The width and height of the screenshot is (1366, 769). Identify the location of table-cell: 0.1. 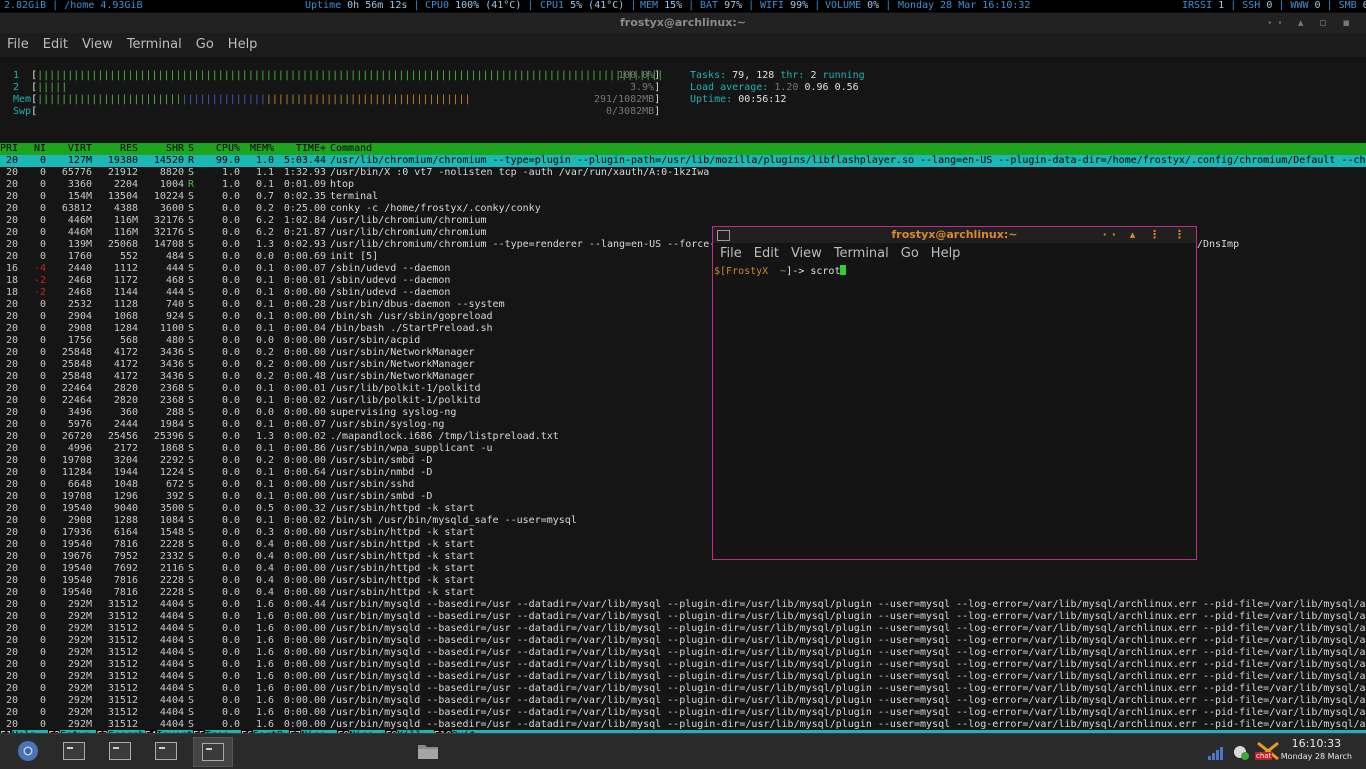
(264, 388).